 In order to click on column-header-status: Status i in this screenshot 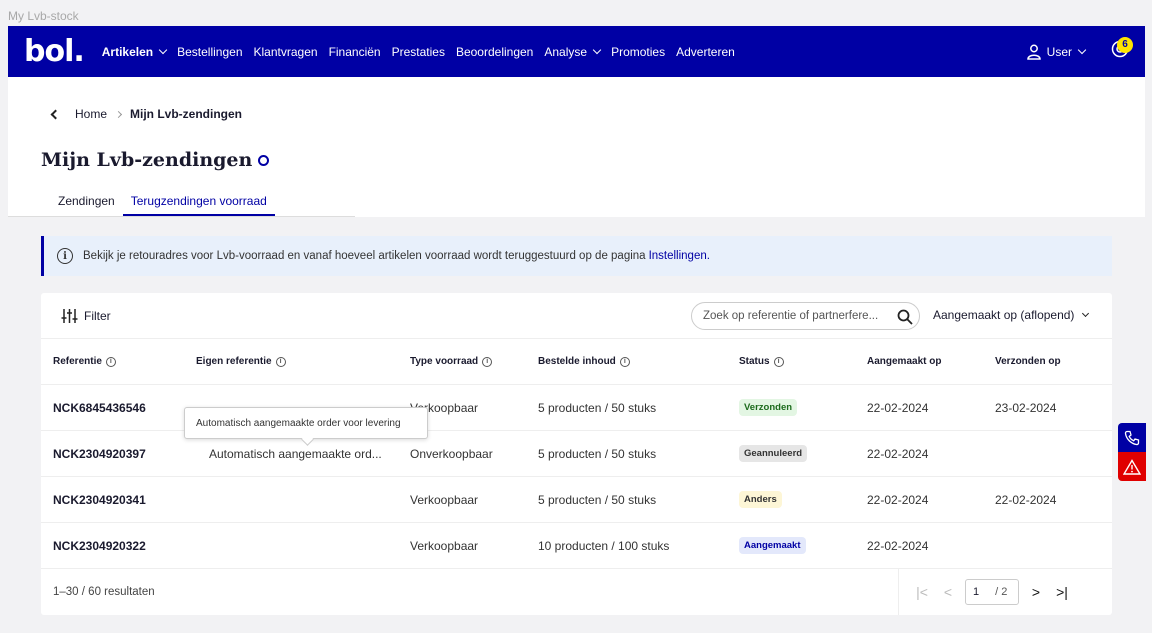, I will do `click(761, 361)`.